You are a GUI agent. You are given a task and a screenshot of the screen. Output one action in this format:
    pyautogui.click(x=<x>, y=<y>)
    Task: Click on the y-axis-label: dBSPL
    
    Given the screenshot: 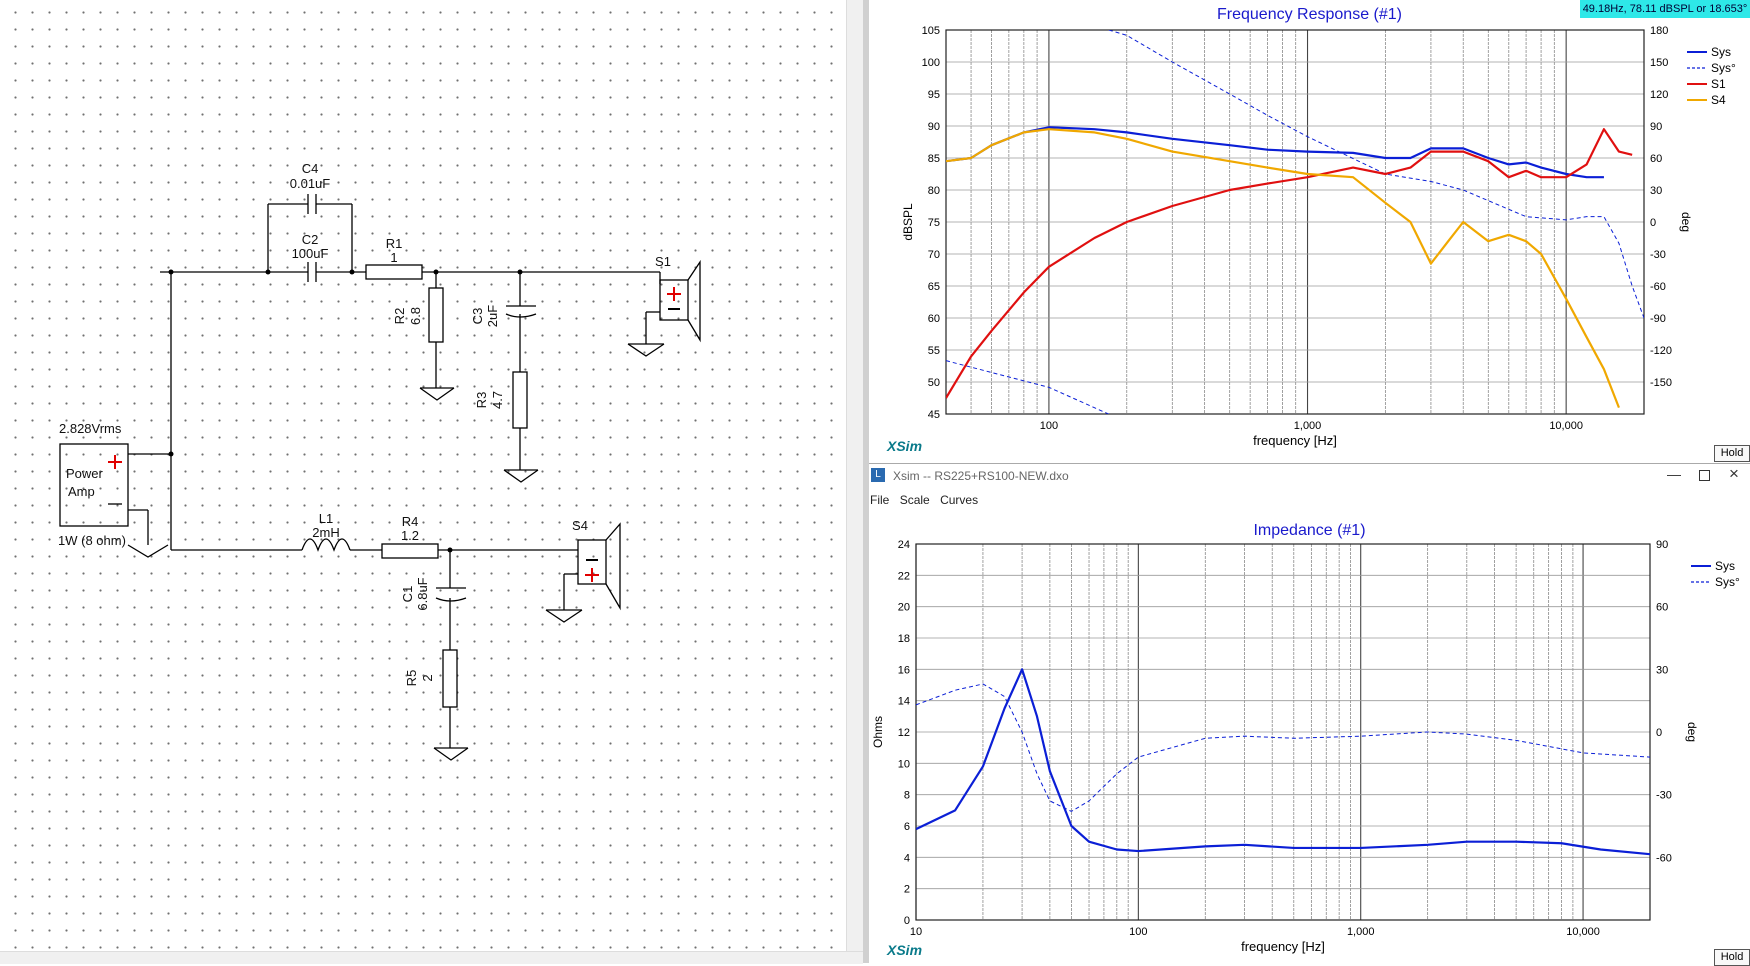 What is the action you would take?
    pyautogui.click(x=908, y=222)
    